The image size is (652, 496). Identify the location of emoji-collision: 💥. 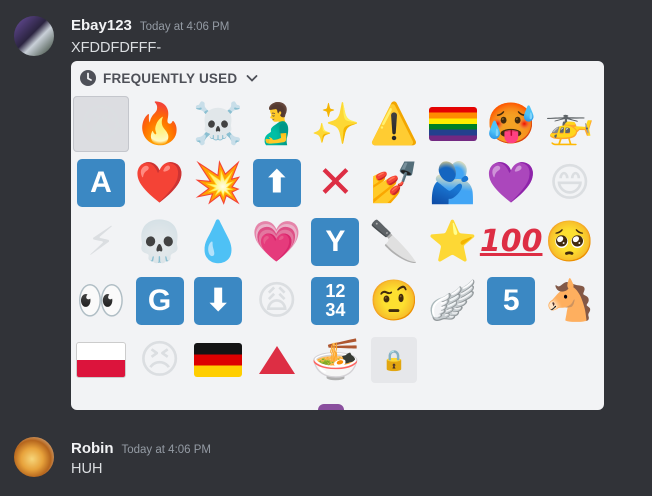
(218, 183).